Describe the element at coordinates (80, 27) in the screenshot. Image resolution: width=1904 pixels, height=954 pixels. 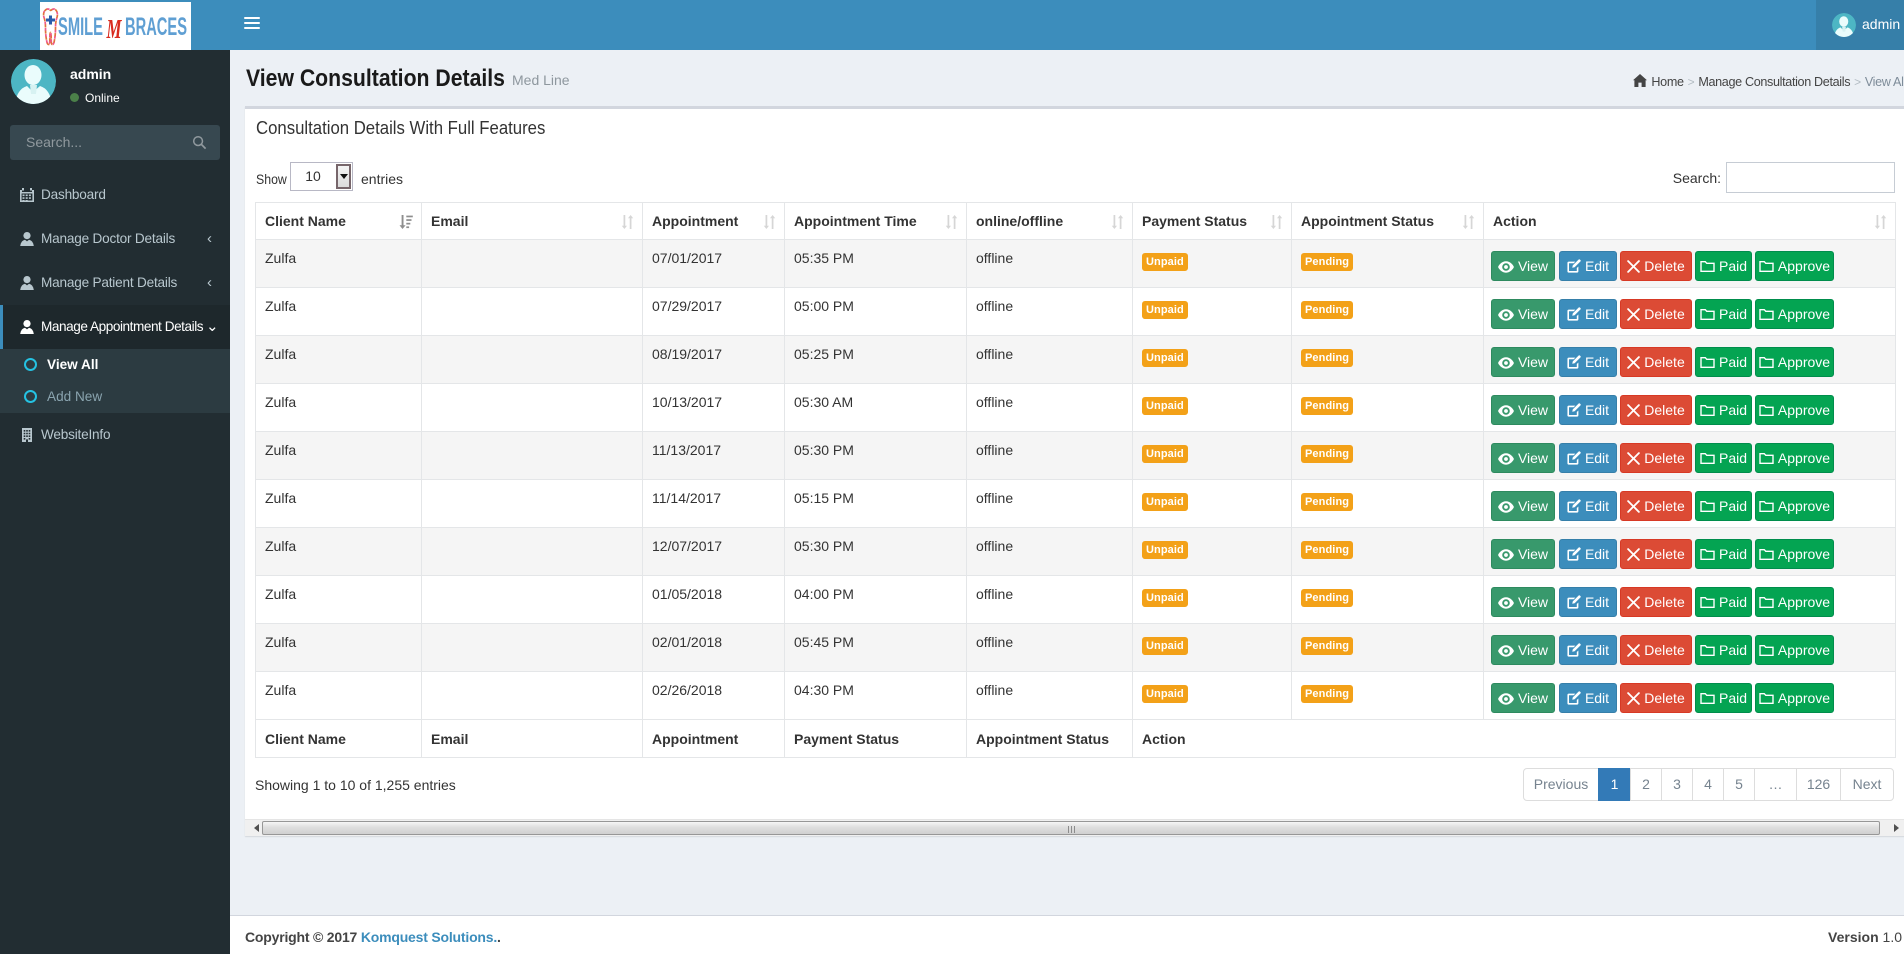
I see `svg-text: SMILE` at that location.